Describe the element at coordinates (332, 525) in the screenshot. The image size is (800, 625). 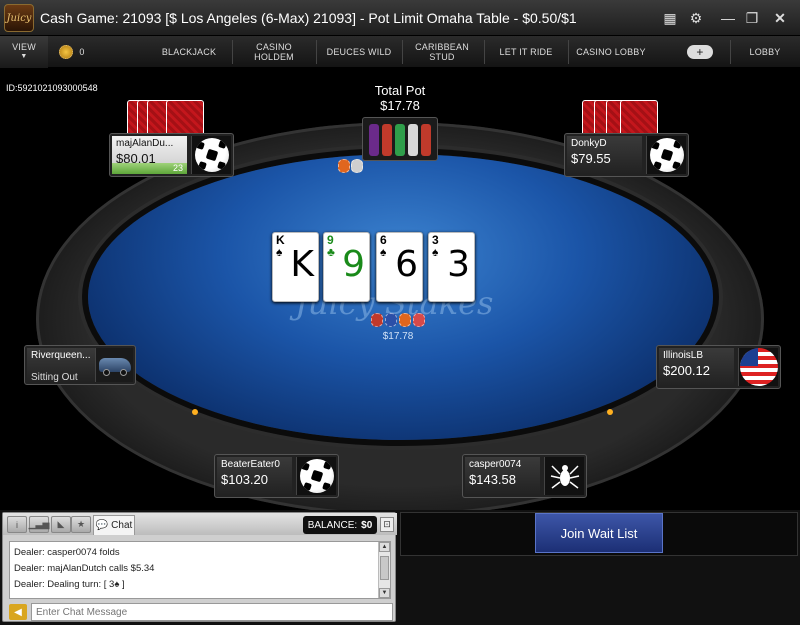
I see `balance-label: BALANCE:` at that location.